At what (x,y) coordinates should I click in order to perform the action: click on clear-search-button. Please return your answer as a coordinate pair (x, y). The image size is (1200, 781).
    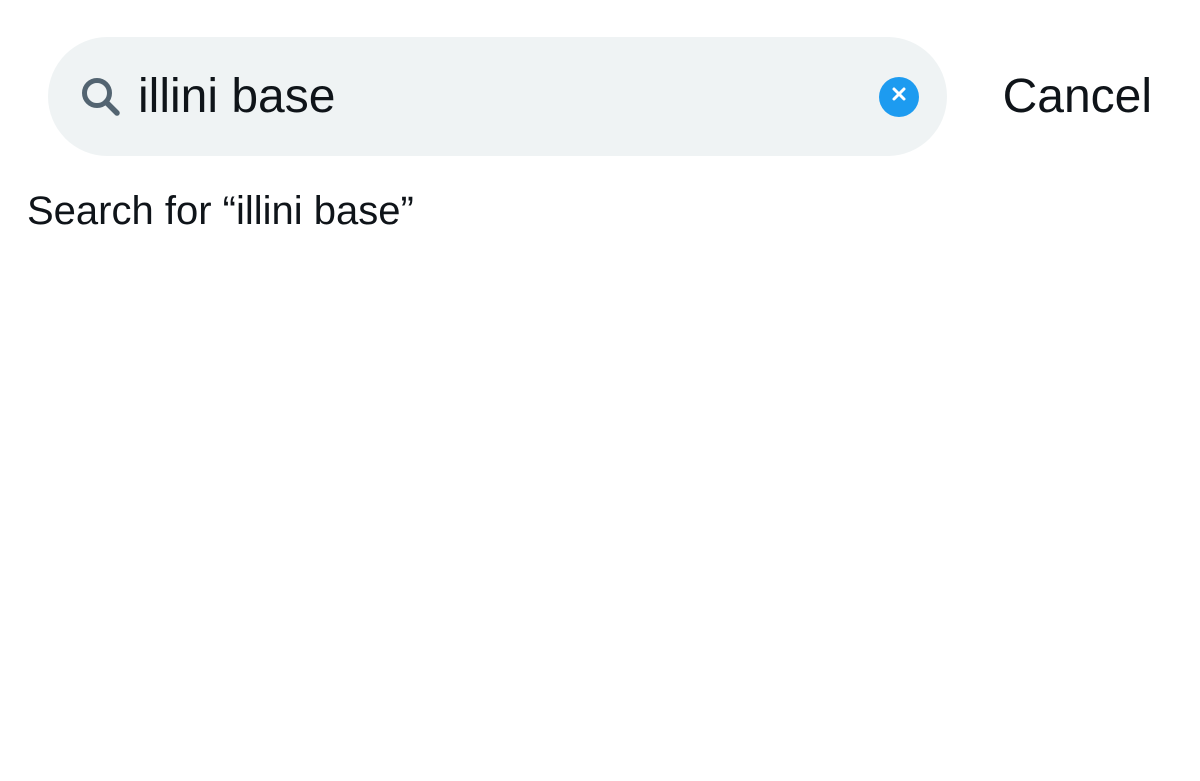
    Looking at the image, I should click on (899, 96).